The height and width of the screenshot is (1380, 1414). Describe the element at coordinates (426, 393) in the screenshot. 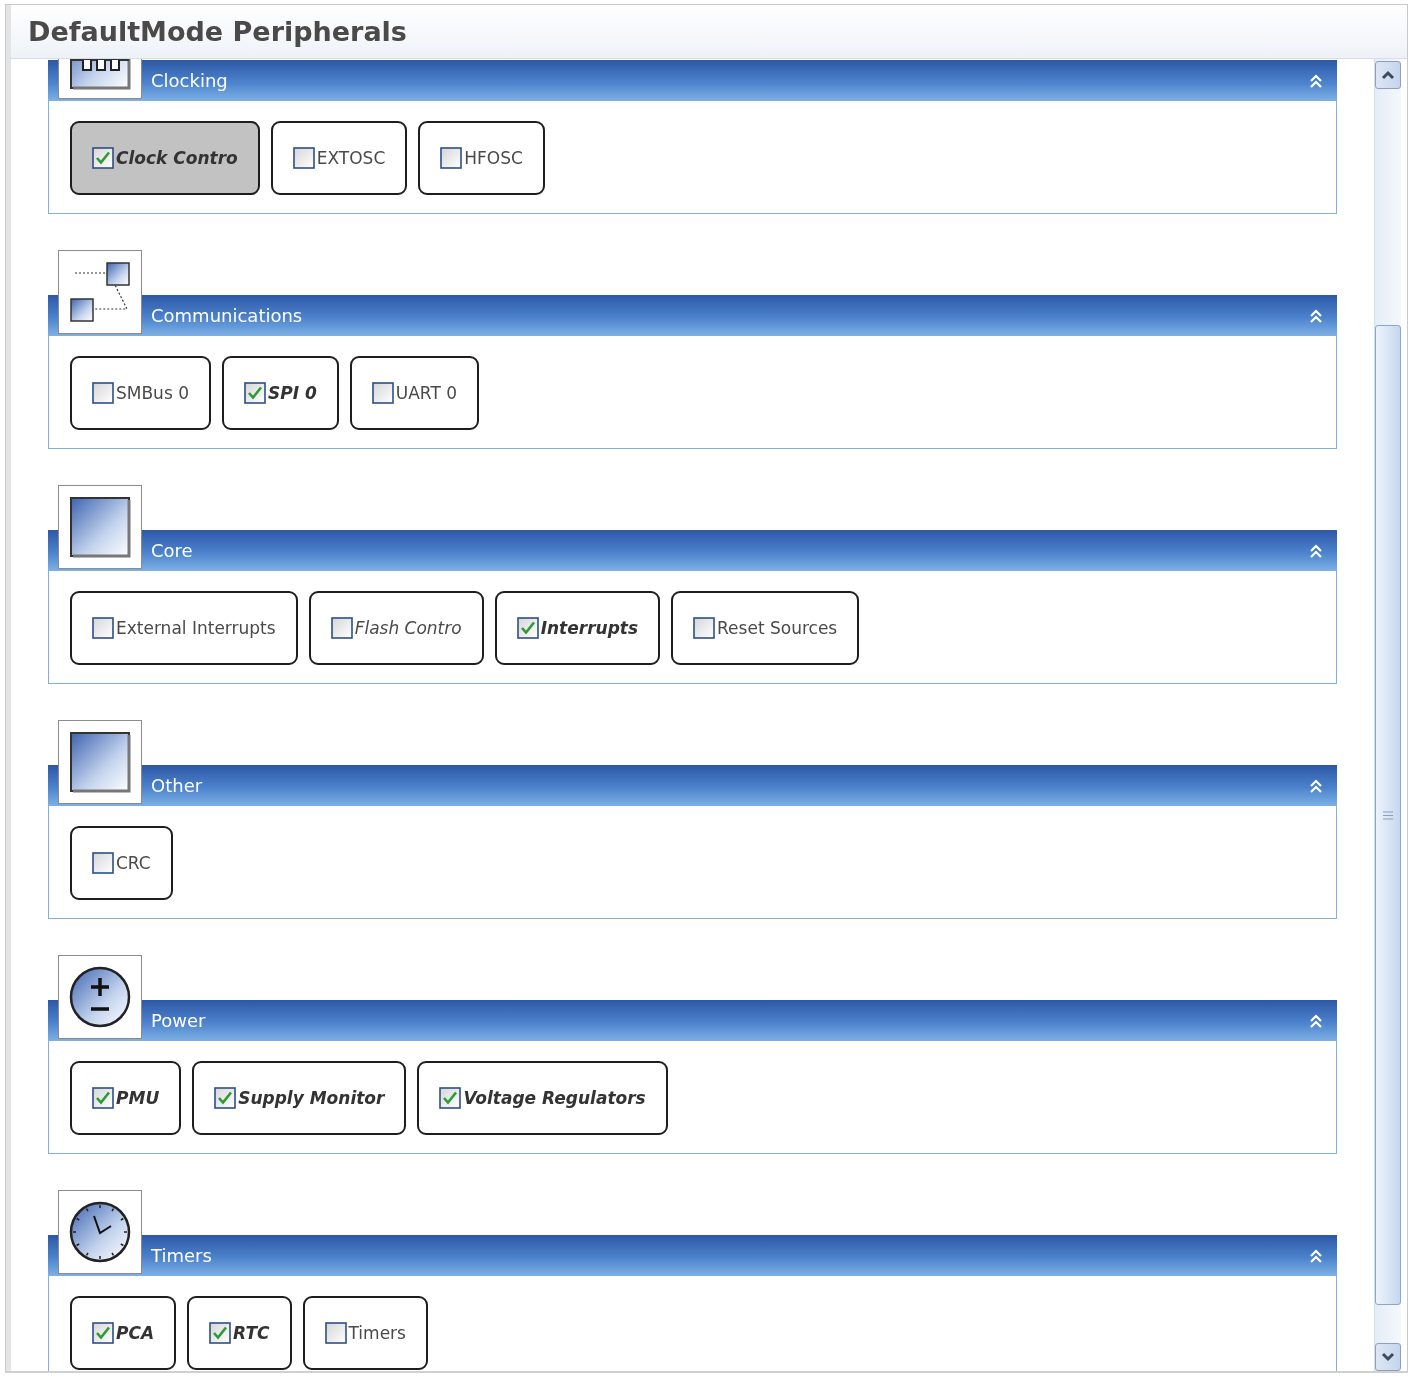

I see `peripheral-label: UART 0` at that location.